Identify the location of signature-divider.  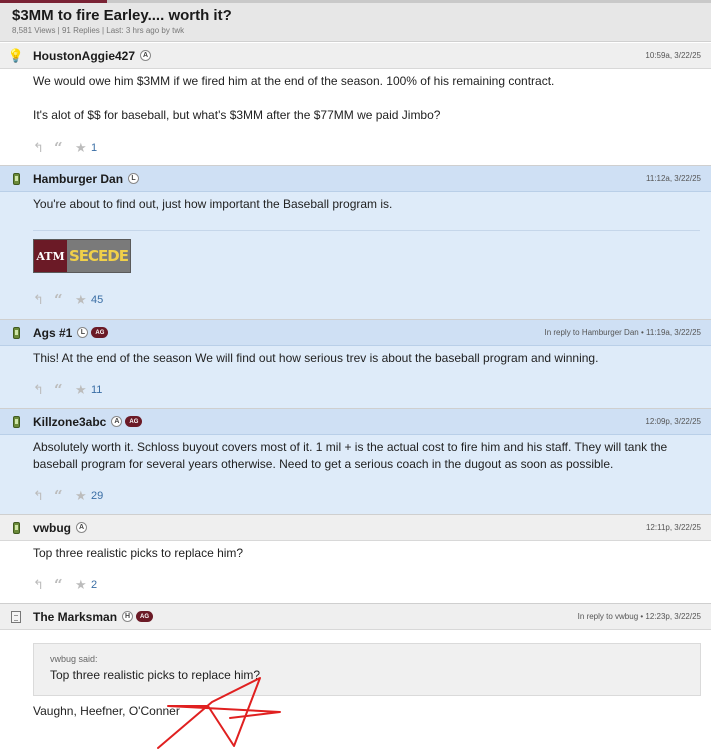
(366, 230).